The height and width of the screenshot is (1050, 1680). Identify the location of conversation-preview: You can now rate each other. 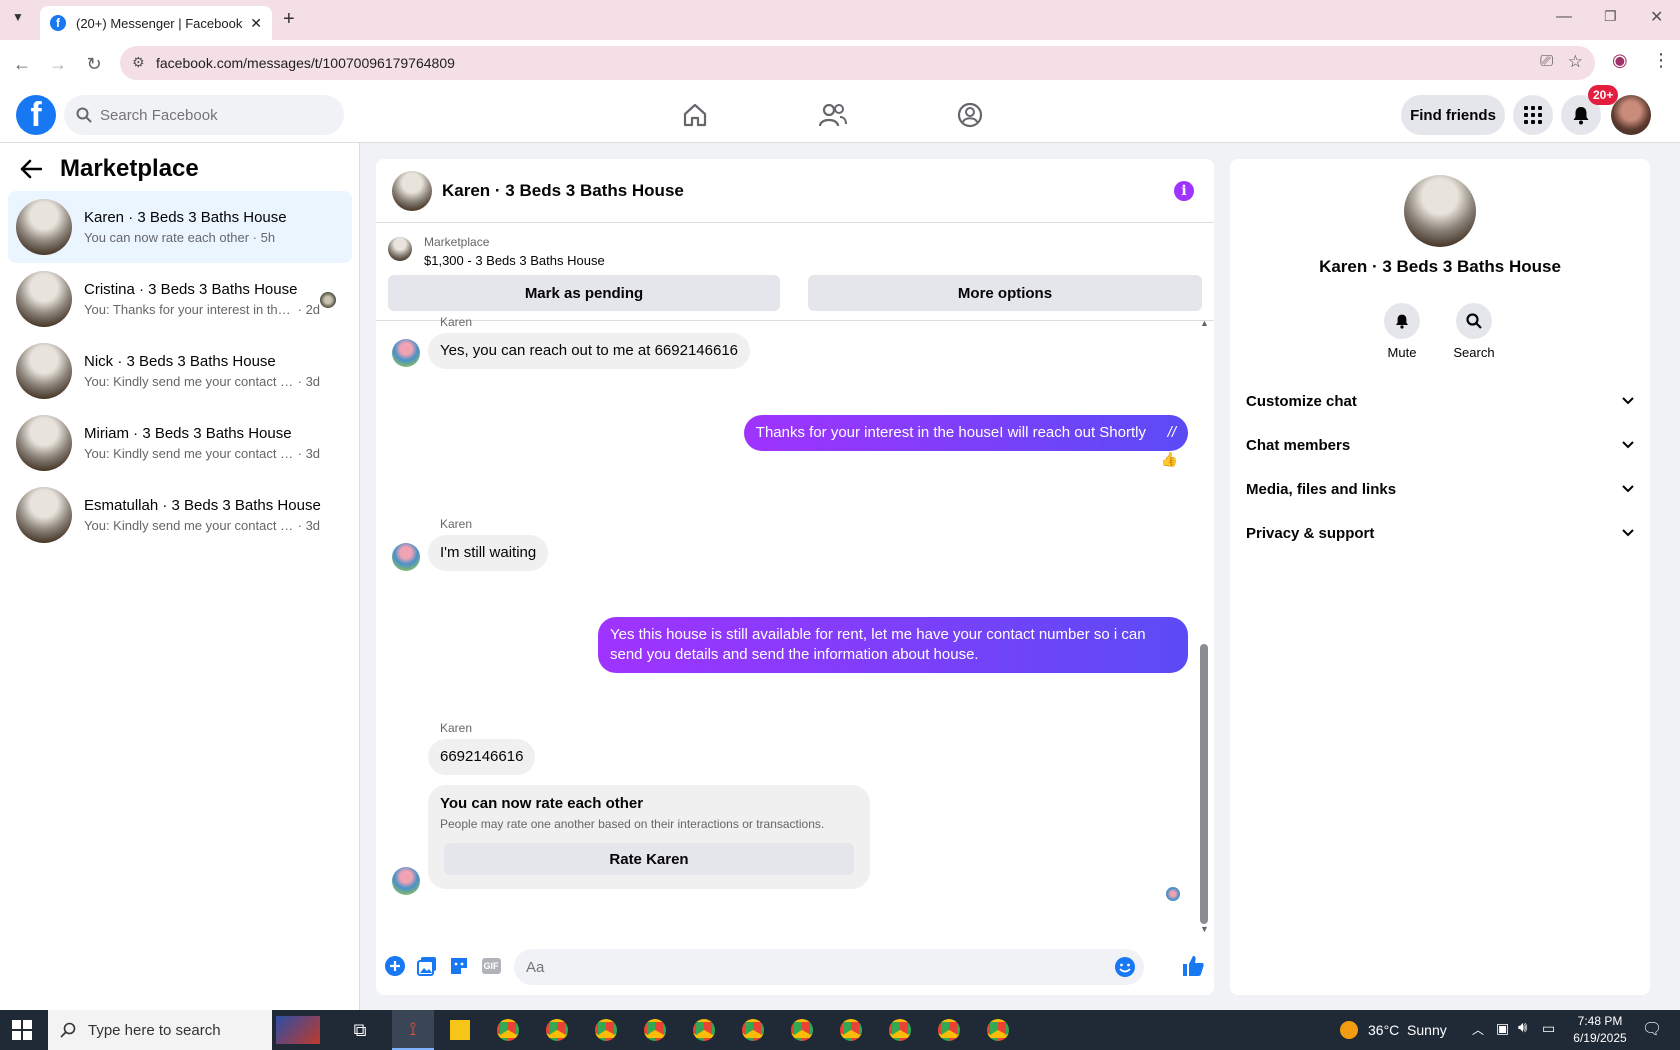
(167, 237).